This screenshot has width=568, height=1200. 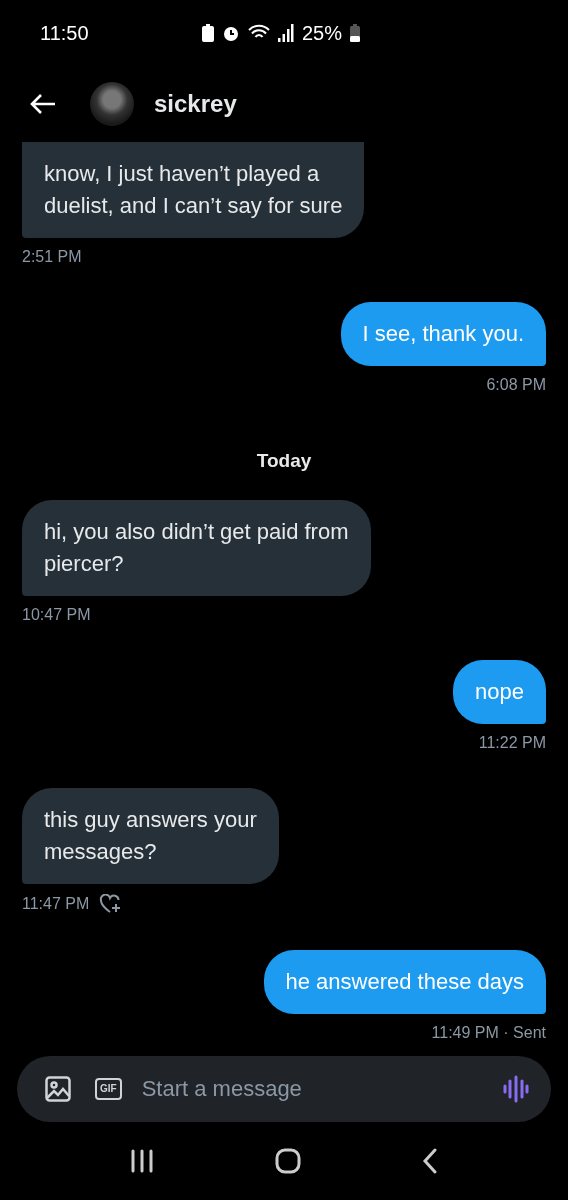 I want to click on message-bubble: hi, you also didn’t get paid from piercer?, so click(x=196, y=548).